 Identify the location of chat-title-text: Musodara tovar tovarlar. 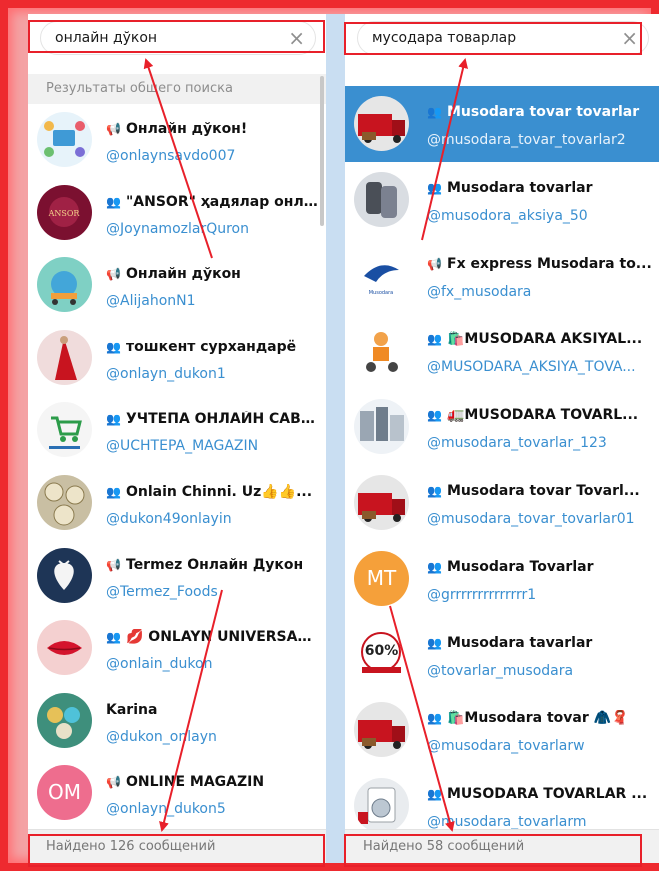
(543, 112).